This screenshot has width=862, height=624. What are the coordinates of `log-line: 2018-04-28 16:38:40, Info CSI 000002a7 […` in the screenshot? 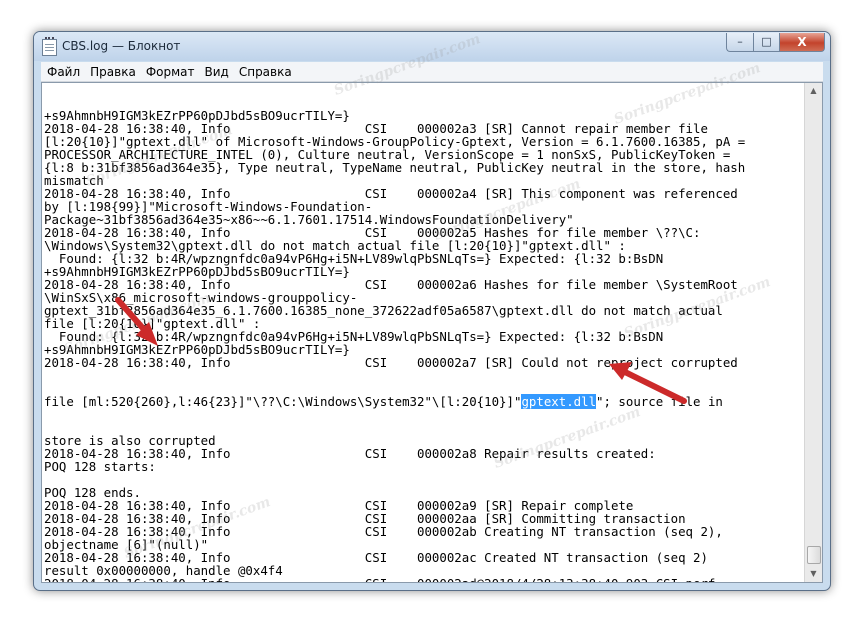 It's located at (391, 362).